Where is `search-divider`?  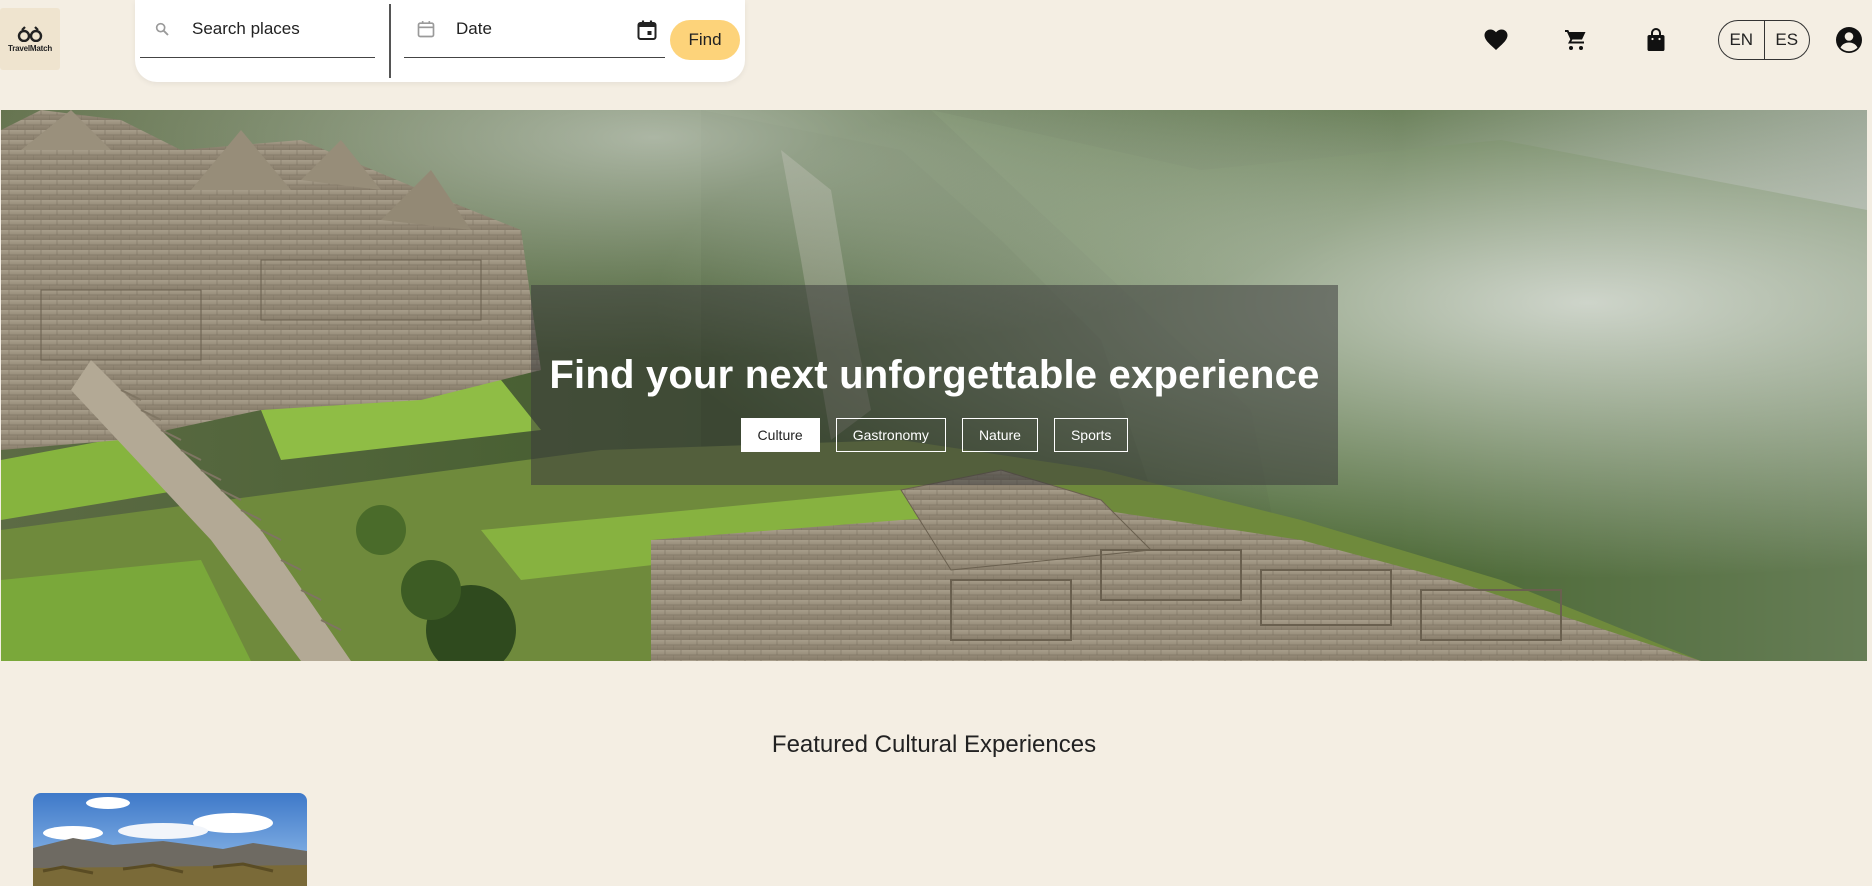
search-divider is located at coordinates (390, 41).